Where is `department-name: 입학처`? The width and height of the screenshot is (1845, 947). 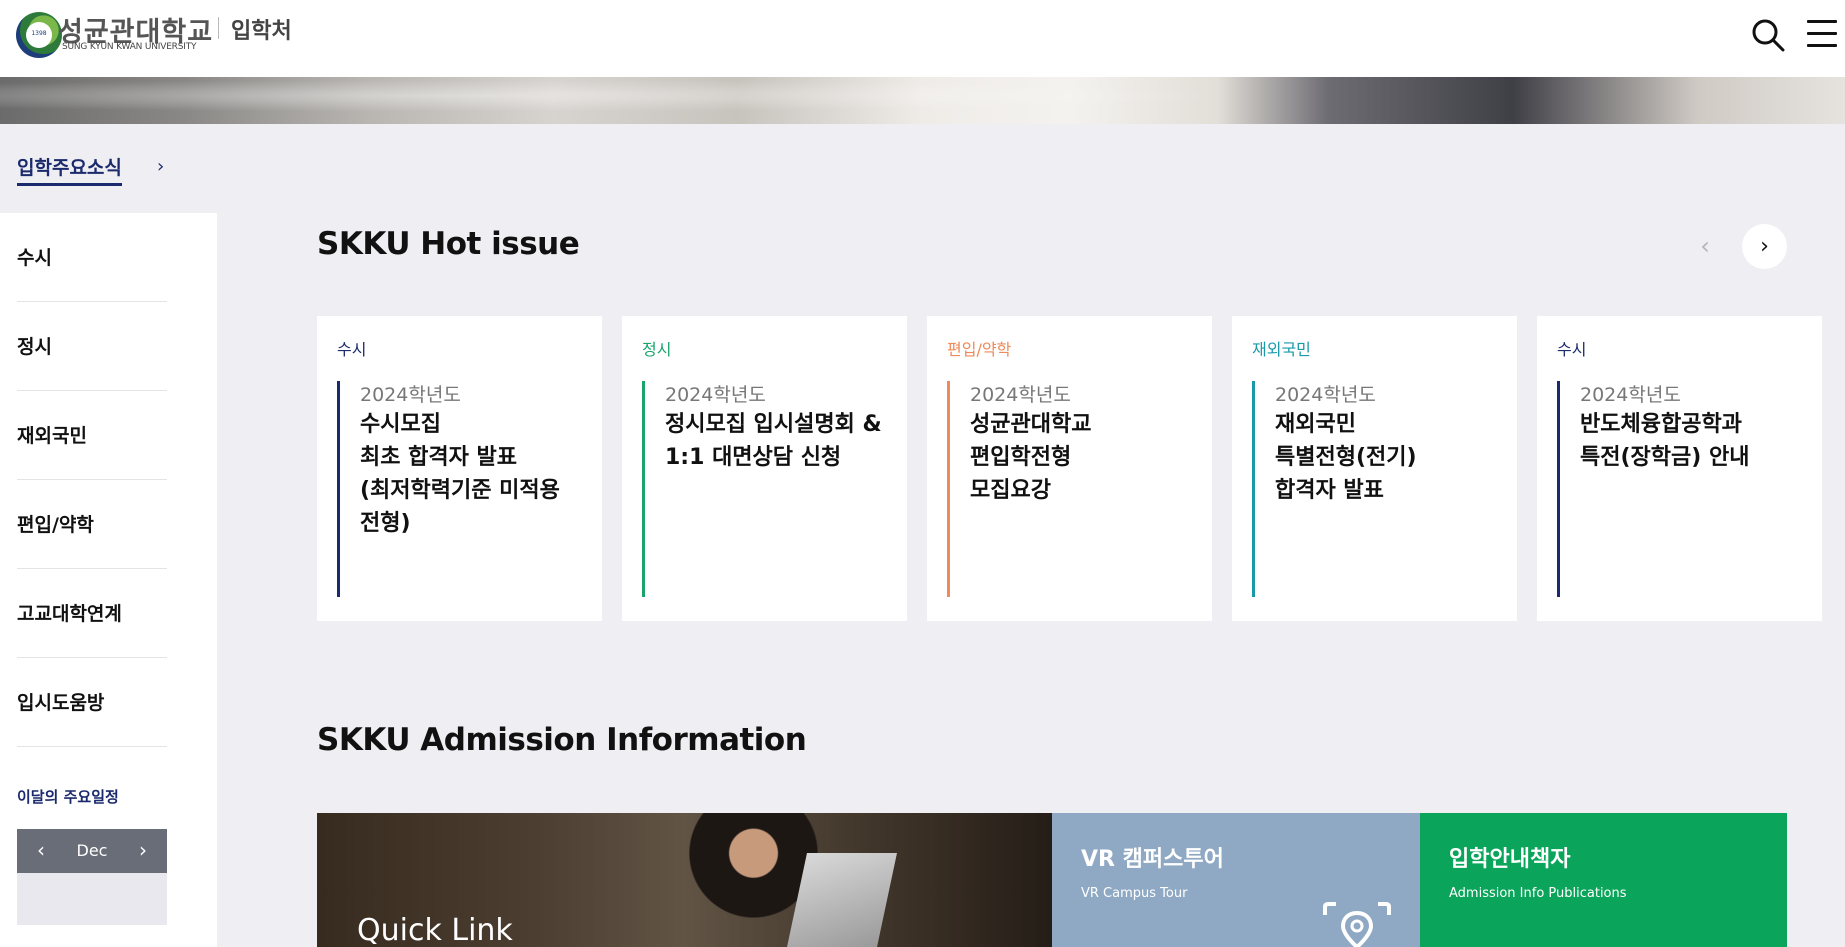
department-name: 입학처 is located at coordinates (261, 29).